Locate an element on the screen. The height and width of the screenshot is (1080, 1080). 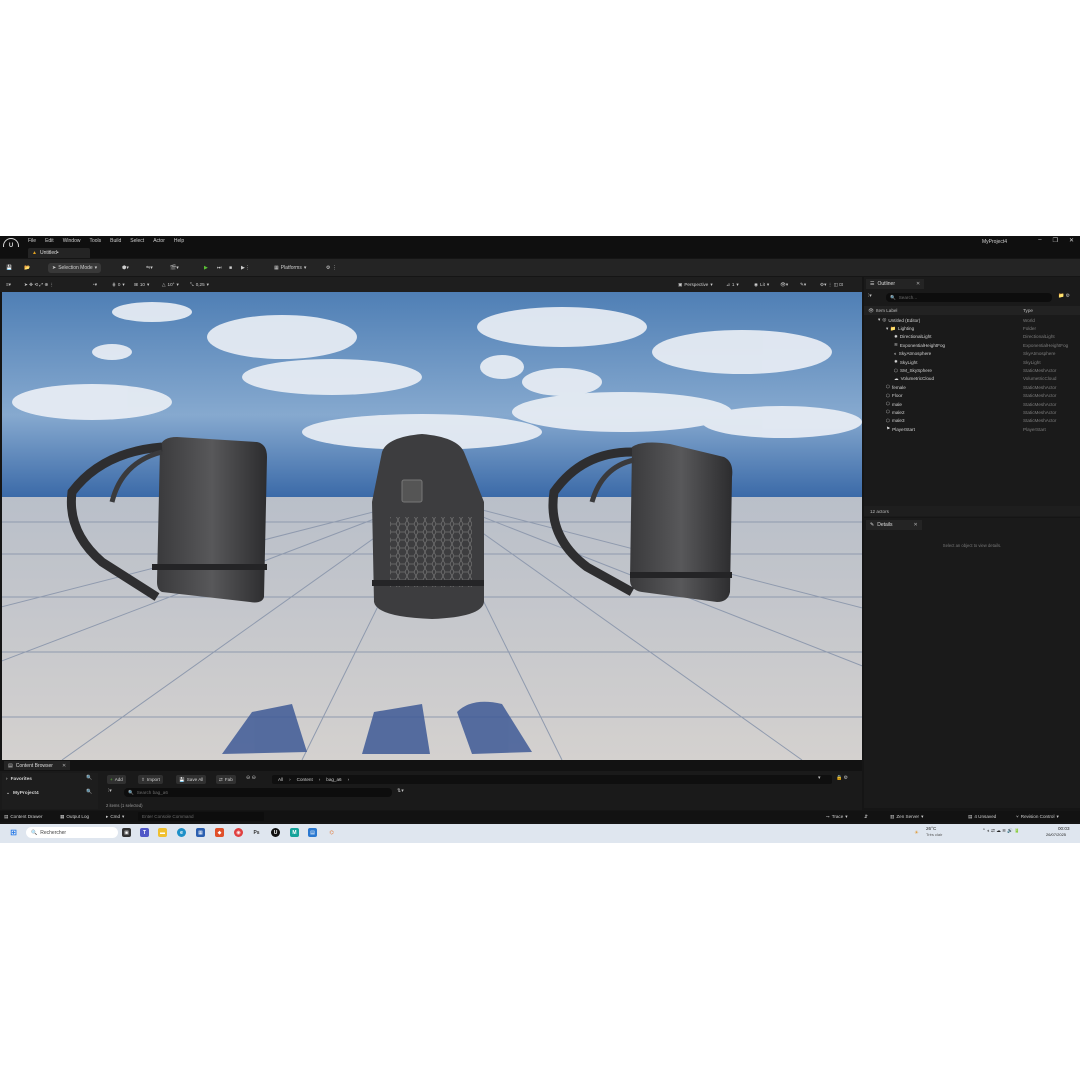
project-section: ⌄ MyProject4 is located at coordinates (22, 793).